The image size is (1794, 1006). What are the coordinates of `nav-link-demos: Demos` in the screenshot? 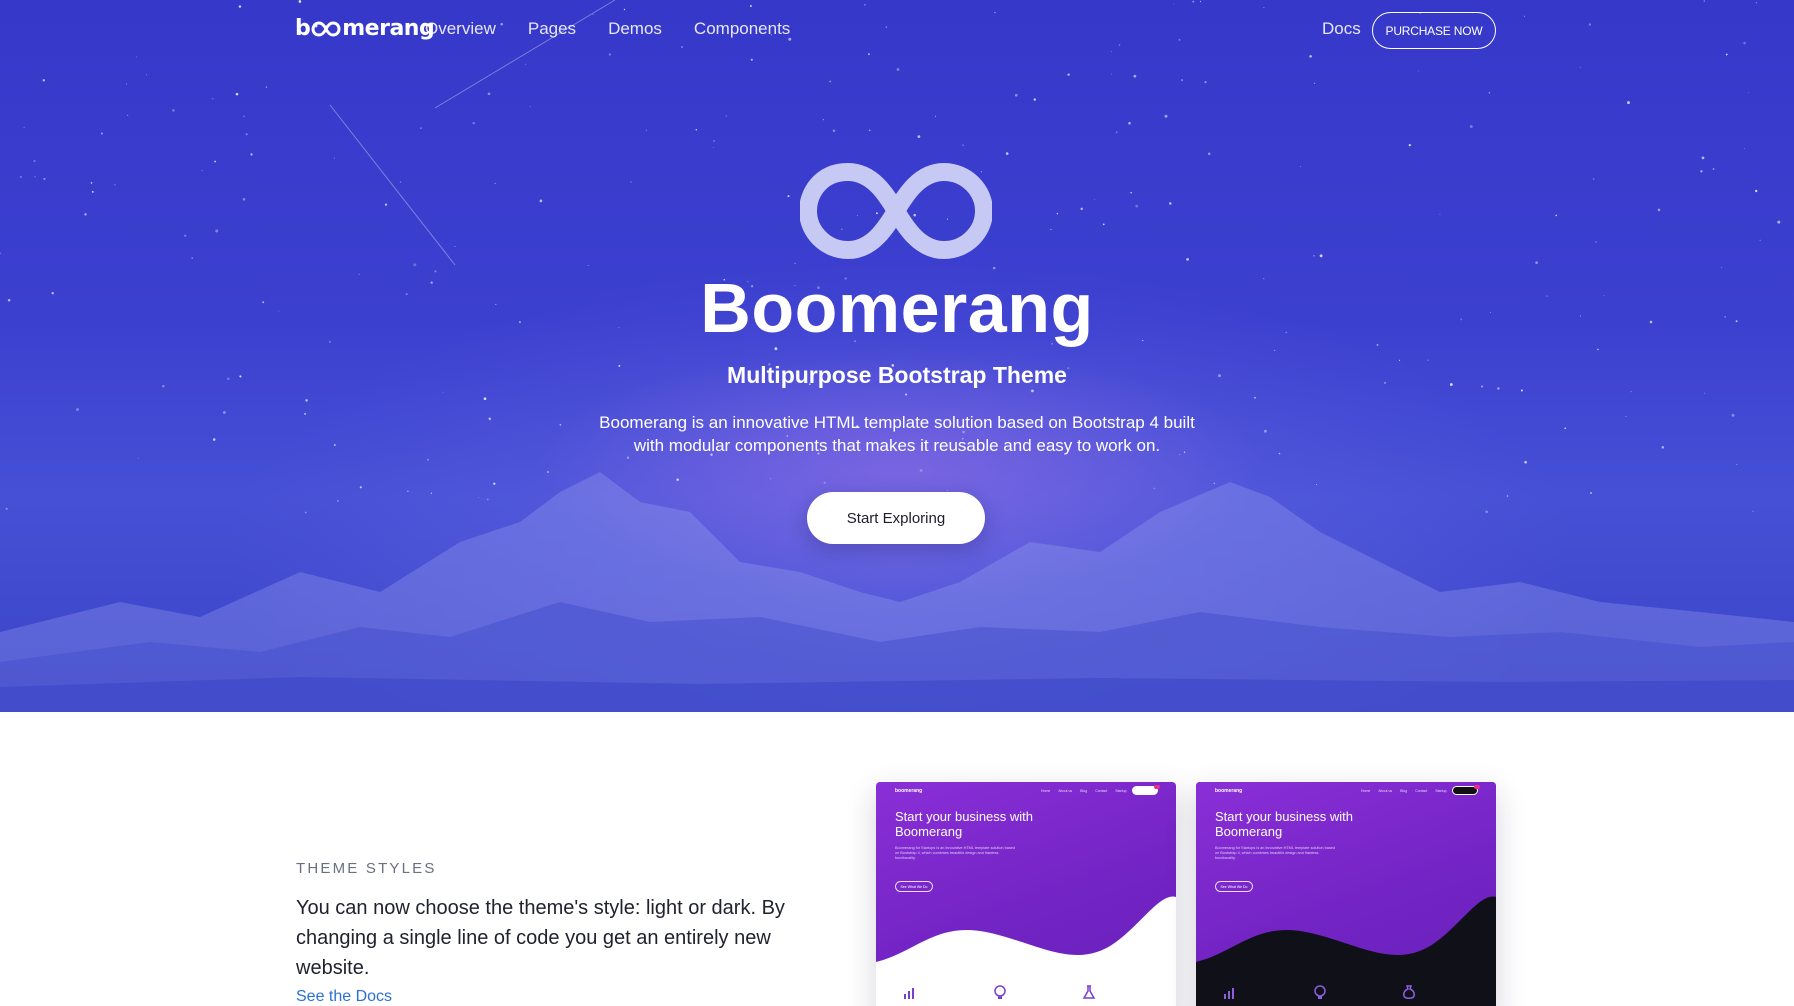 It's located at (635, 29).